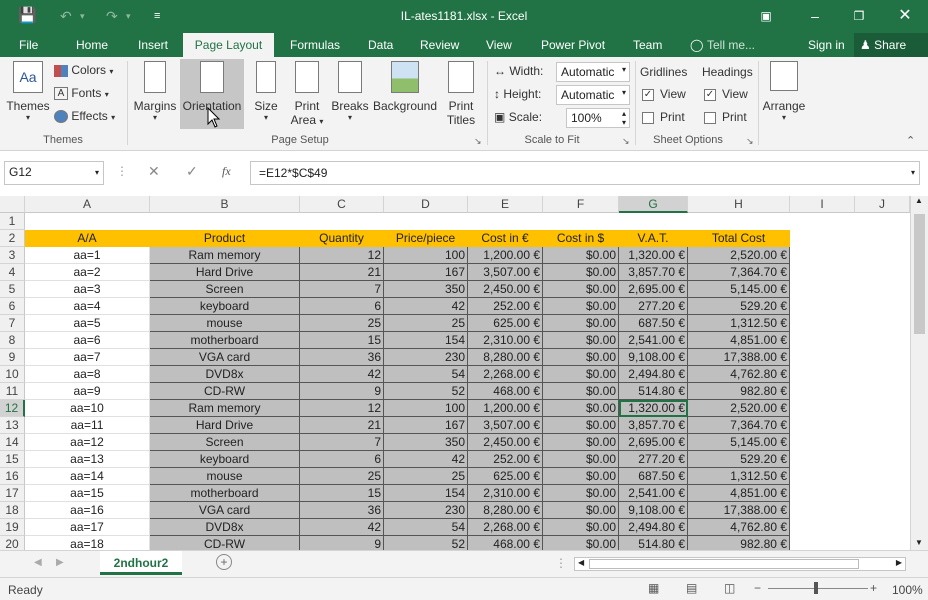  What do you see at coordinates (81, 93) in the screenshot?
I see `fonts-button: A Fonts ▾` at bounding box center [81, 93].